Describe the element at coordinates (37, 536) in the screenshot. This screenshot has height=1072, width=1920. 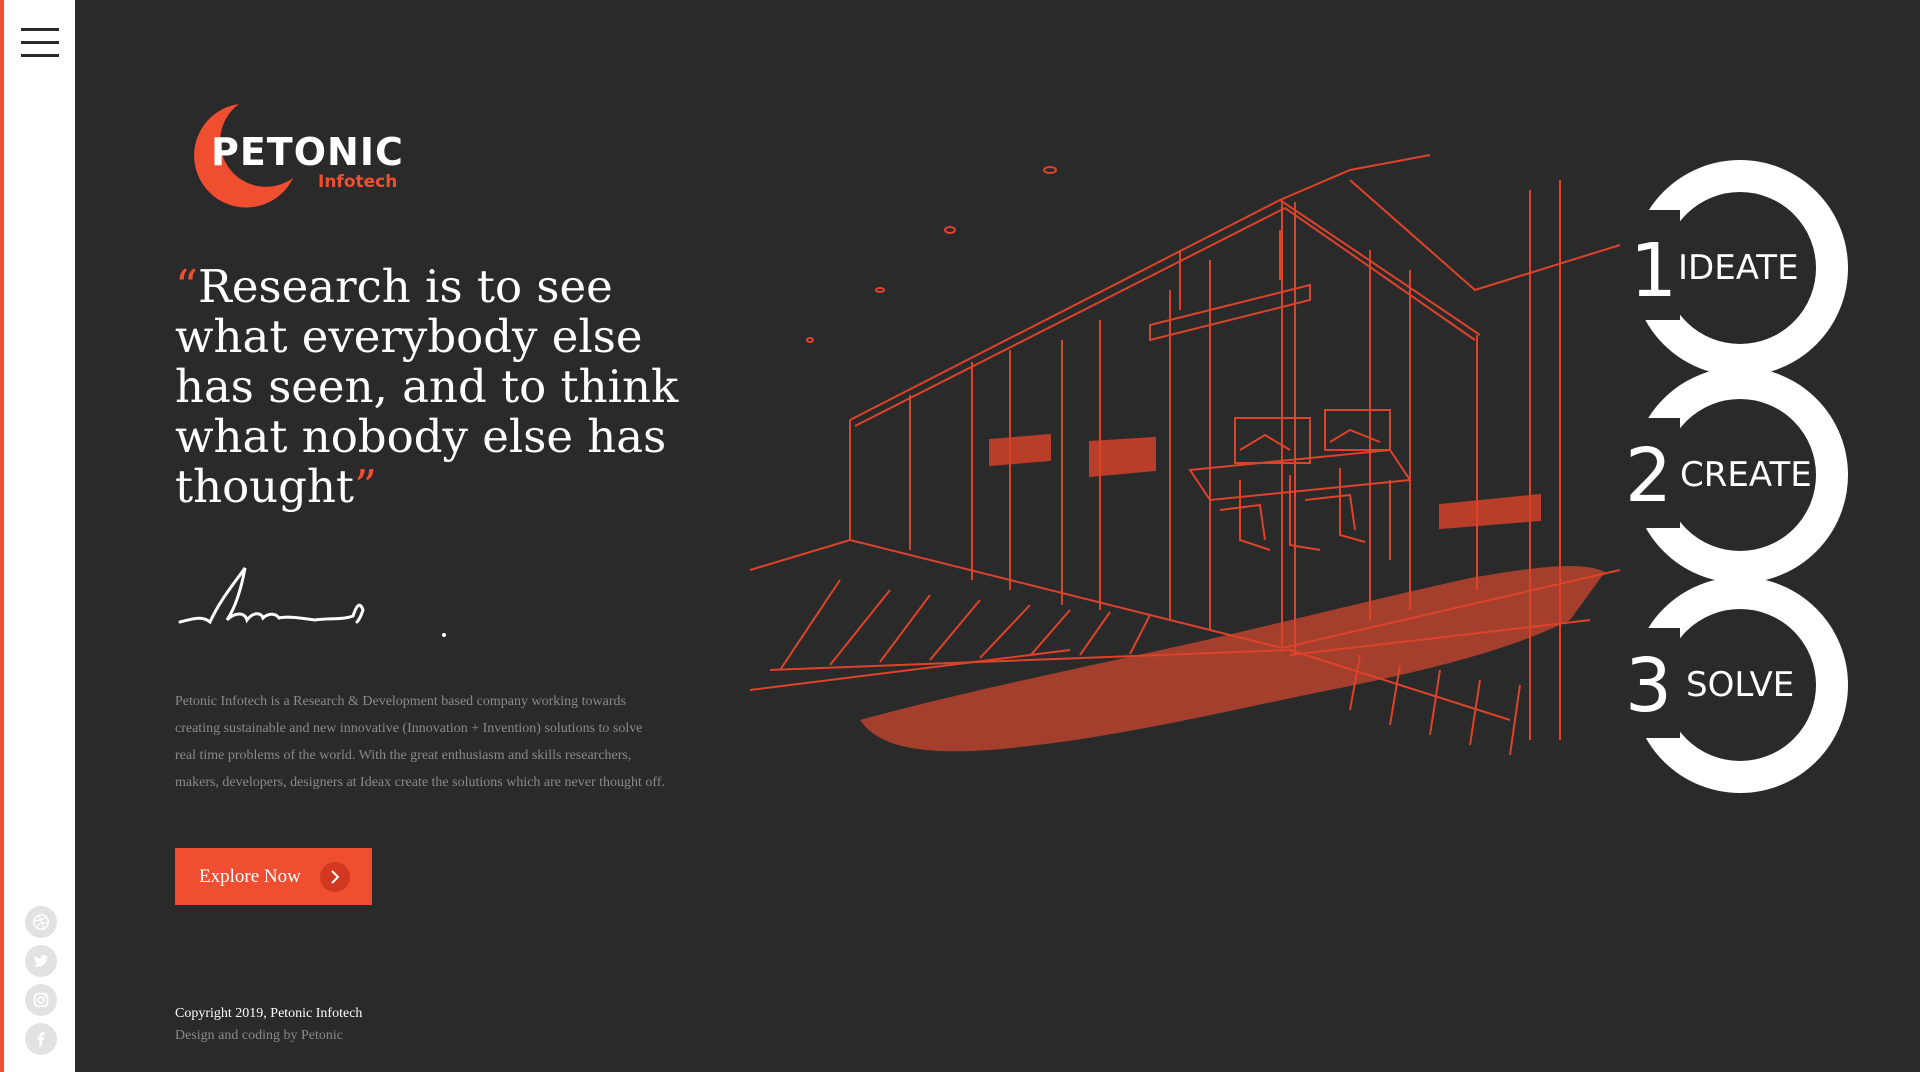
I see `sidebar` at that location.